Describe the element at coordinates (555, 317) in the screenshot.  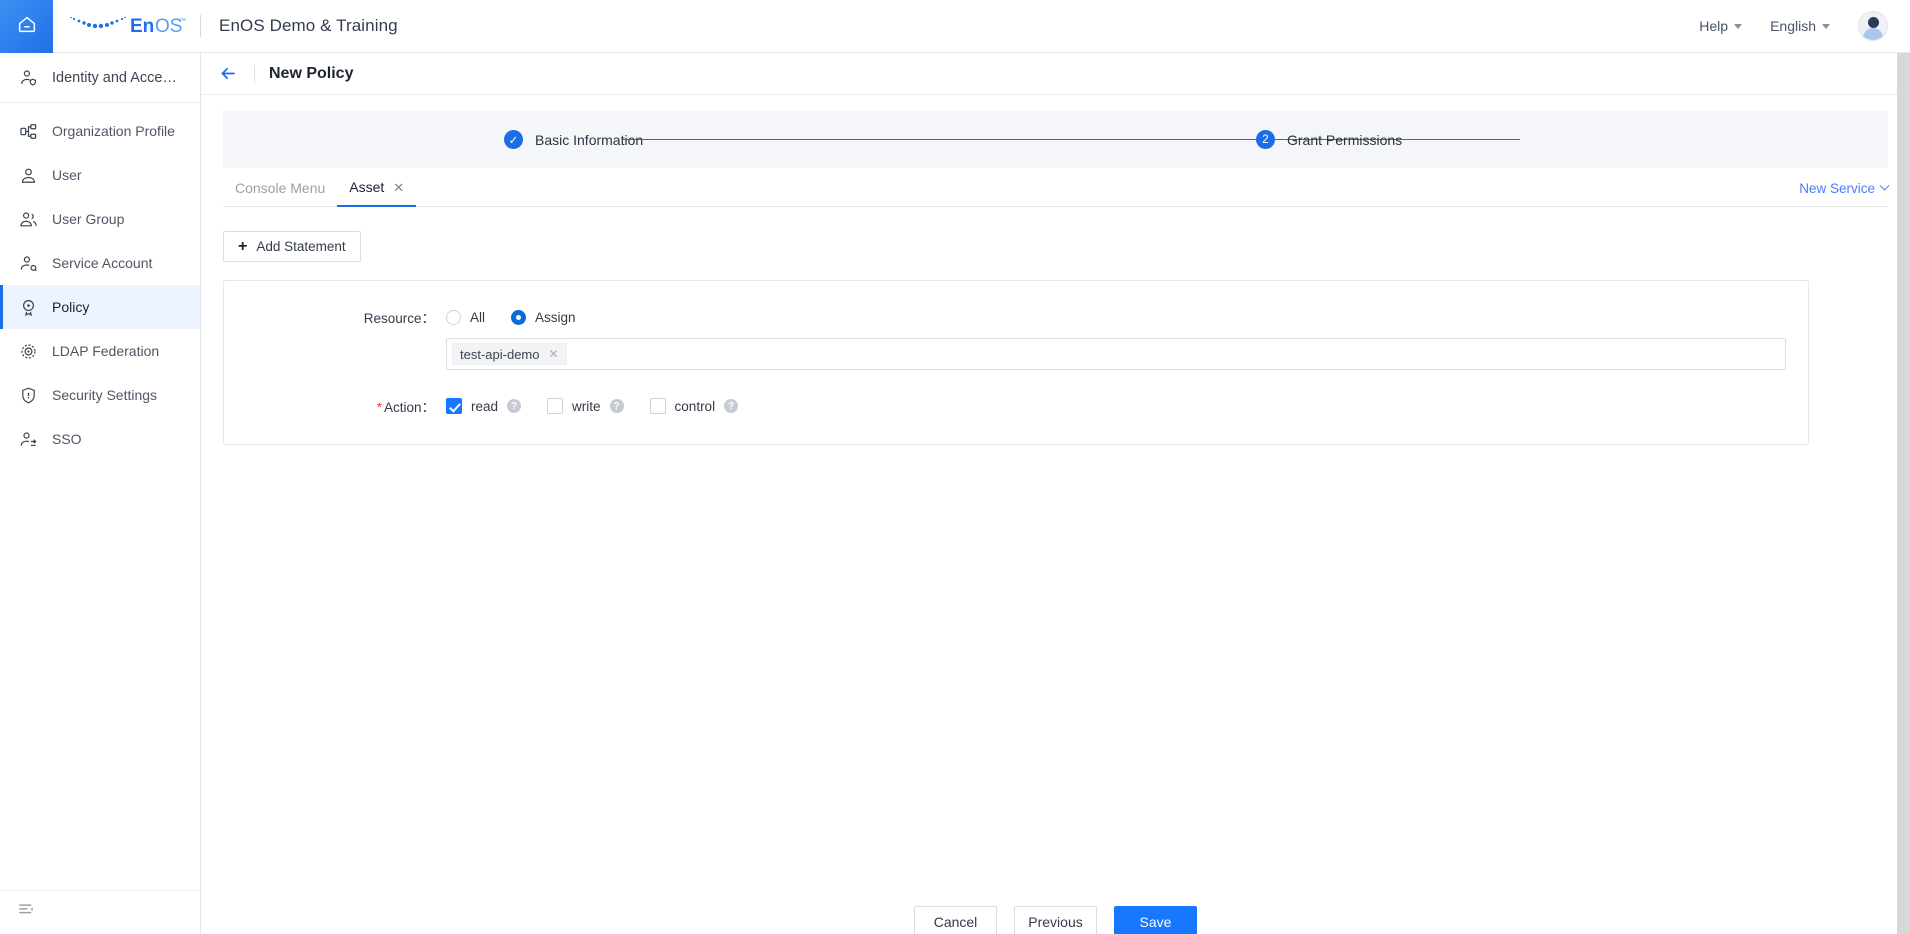
I see `radio-label: Assign` at that location.